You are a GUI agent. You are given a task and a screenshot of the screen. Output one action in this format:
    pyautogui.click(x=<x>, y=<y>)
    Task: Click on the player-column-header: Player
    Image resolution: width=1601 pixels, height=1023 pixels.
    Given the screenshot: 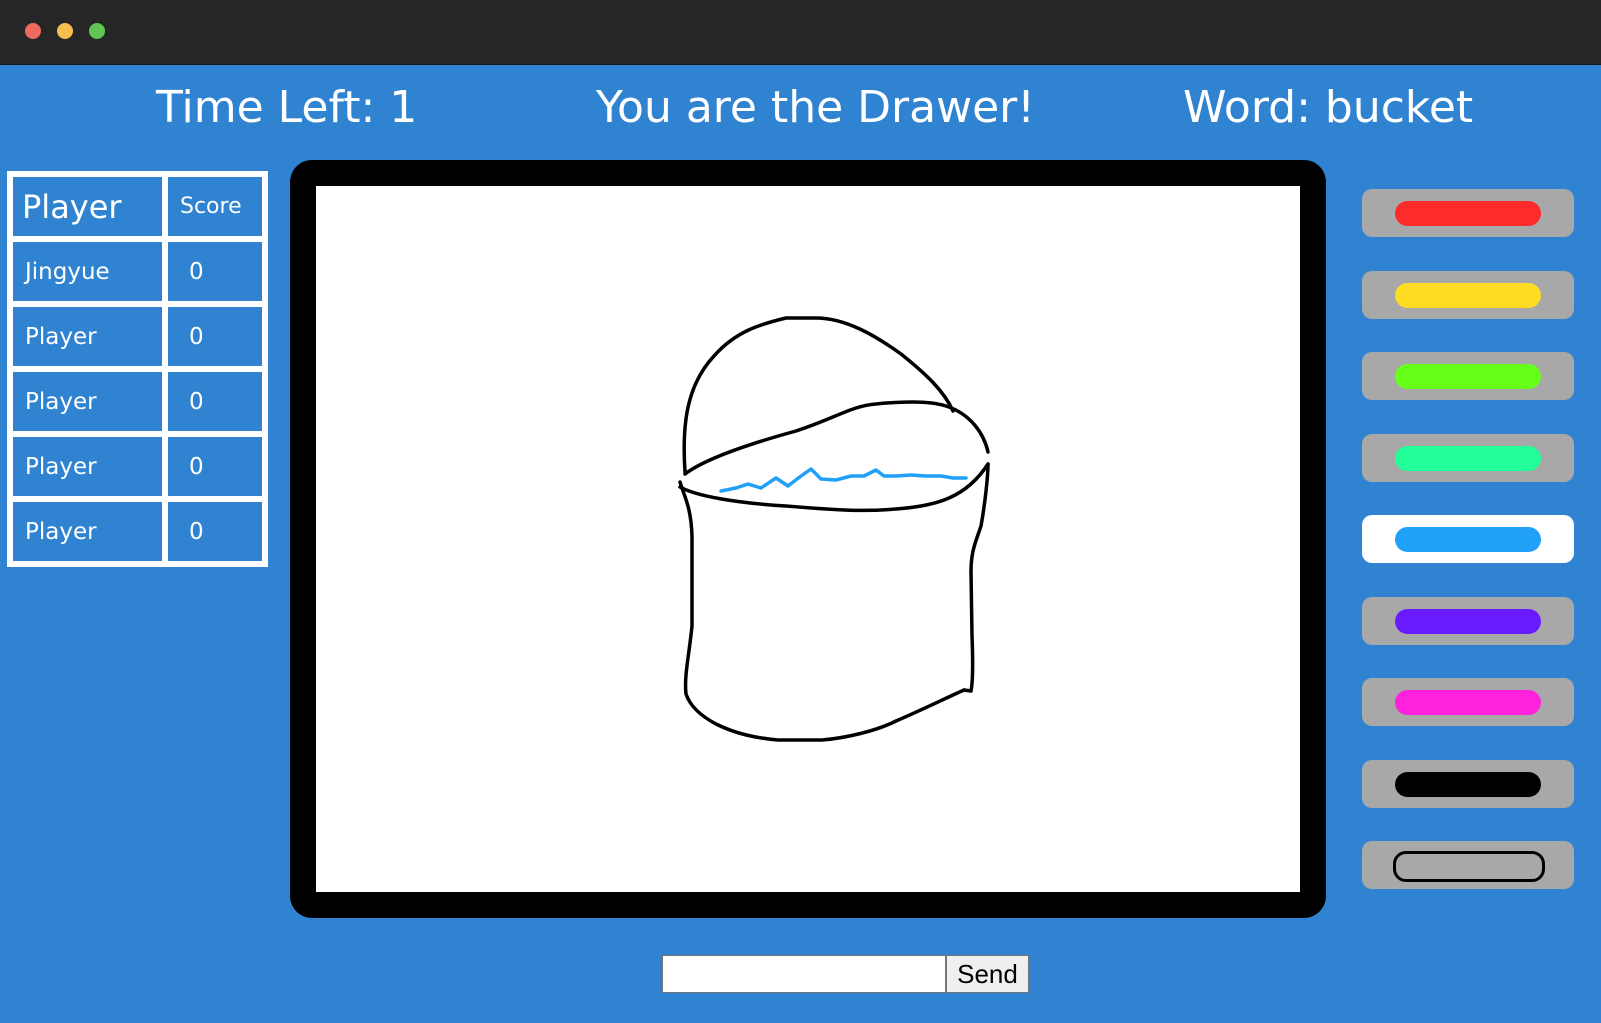 What is the action you would take?
    pyautogui.click(x=87, y=206)
    